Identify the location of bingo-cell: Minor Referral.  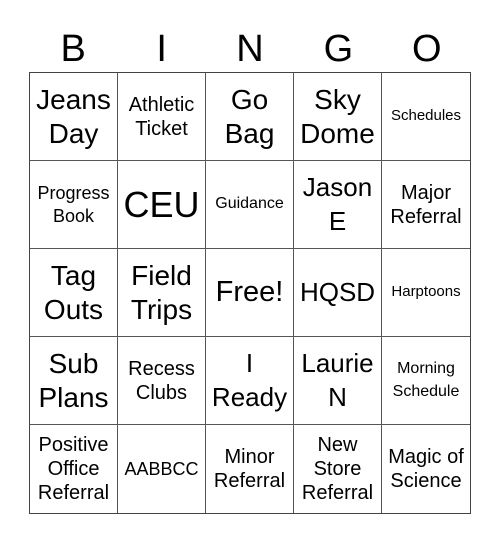
(250, 469).